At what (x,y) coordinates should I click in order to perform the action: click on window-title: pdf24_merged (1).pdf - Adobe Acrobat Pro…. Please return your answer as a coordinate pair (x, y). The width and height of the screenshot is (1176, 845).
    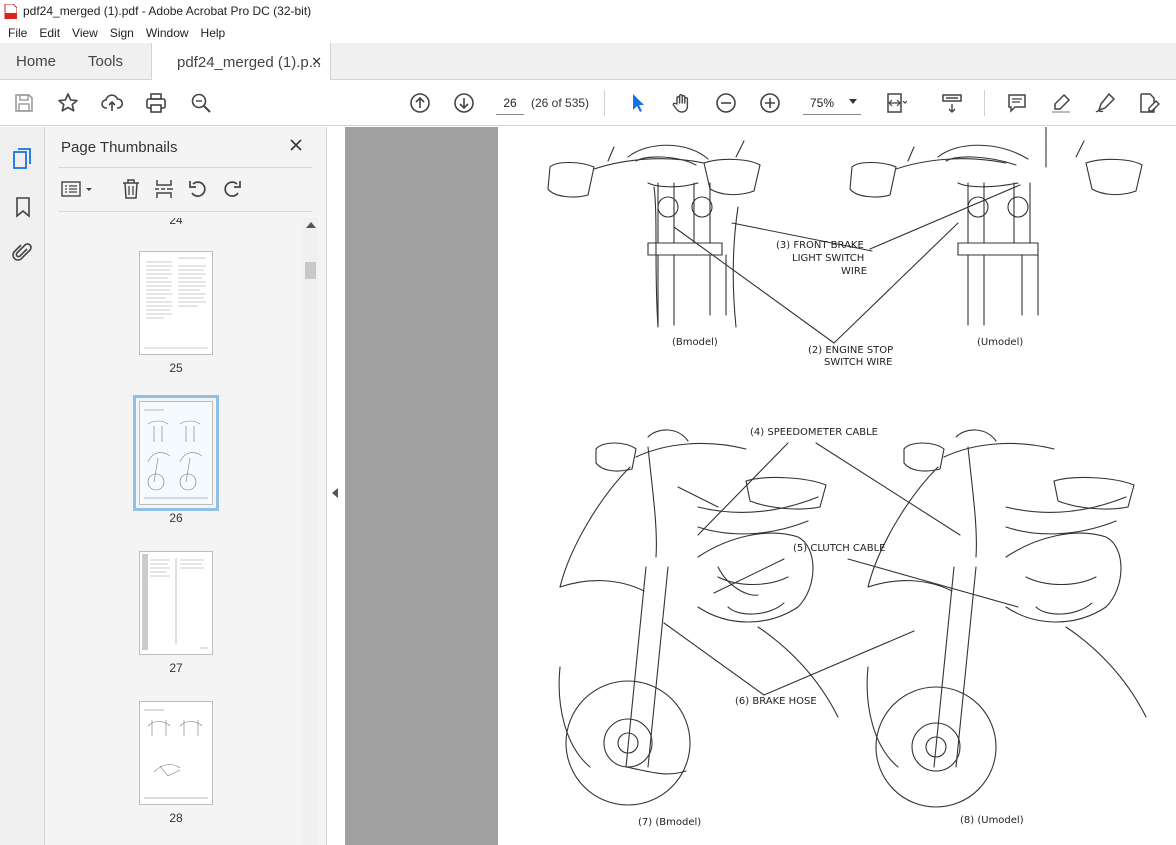
    Looking at the image, I should click on (167, 11).